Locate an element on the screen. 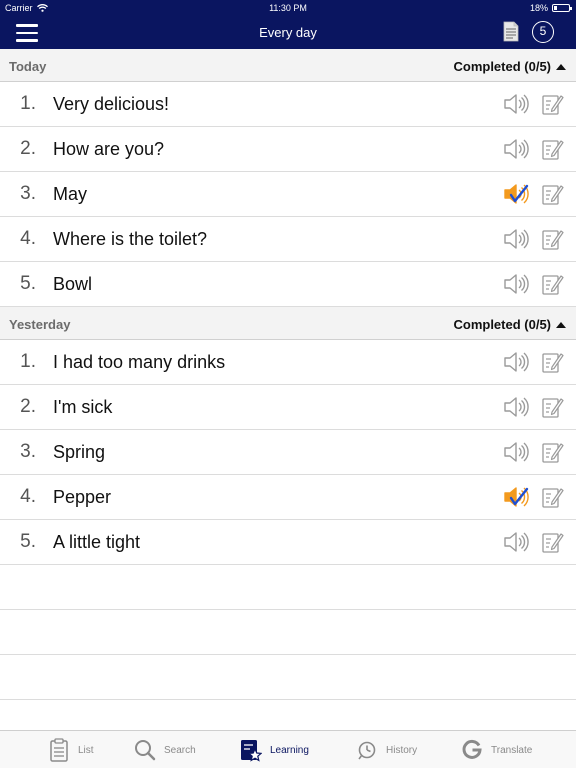 This screenshot has width=576, height=768. count-badge: 5 is located at coordinates (543, 32).